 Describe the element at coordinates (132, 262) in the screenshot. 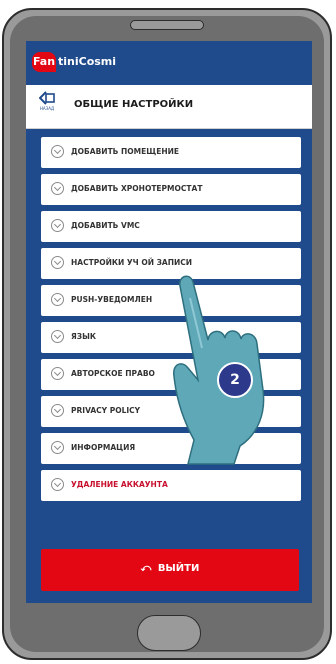

I see `menu-item-label: НАСТРОЙКИ УЧ ОЙ ЗАПИСИ` at that location.